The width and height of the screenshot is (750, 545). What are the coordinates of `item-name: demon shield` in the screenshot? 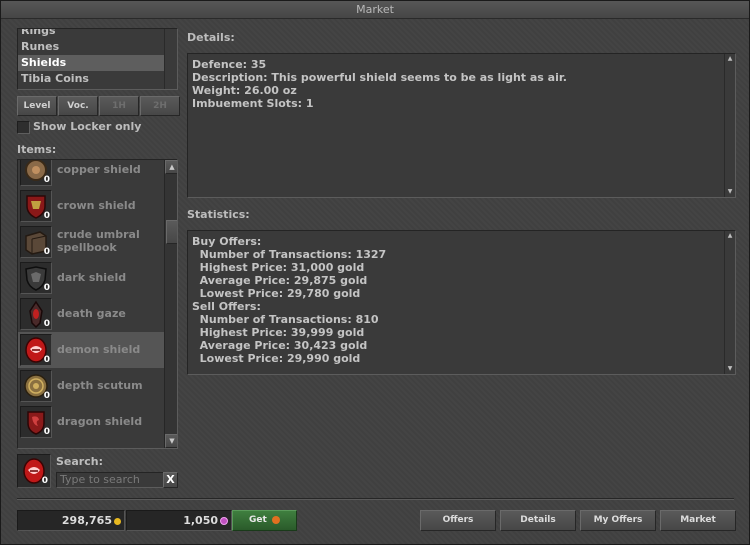 It's located at (99, 349).